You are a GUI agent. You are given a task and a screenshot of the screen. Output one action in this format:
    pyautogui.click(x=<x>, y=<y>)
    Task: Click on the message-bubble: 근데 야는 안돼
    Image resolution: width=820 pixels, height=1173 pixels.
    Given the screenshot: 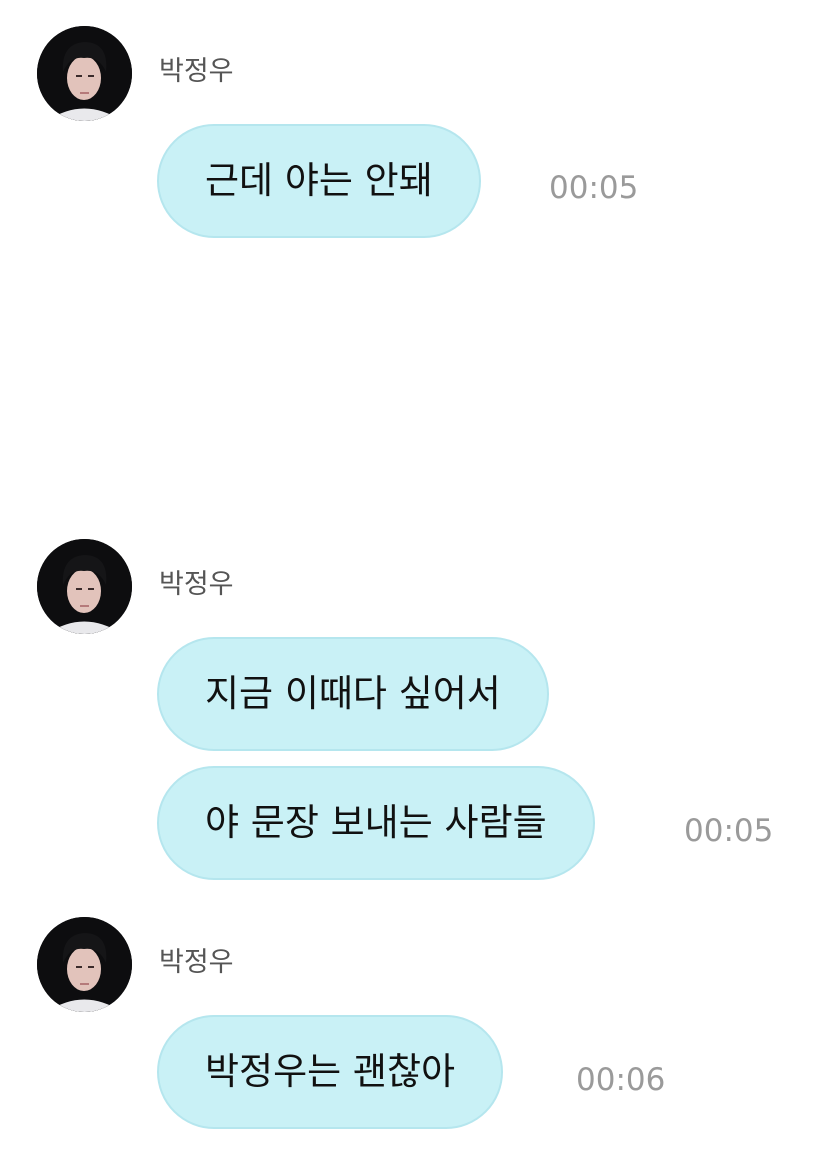 What is the action you would take?
    pyautogui.click(x=319, y=181)
    